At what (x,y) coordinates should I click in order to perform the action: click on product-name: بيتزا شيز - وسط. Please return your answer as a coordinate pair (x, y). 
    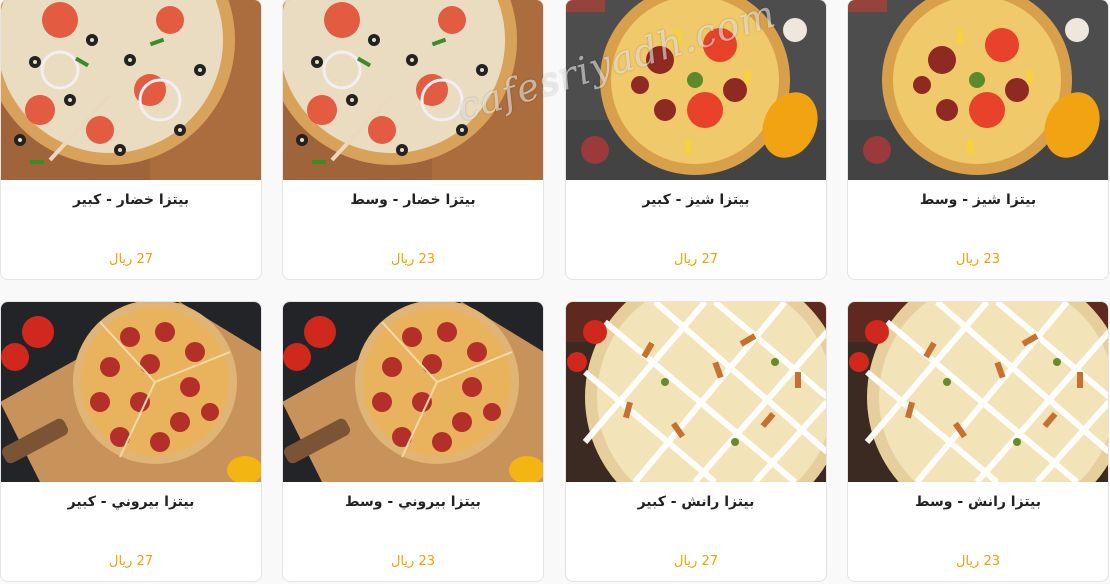
    Looking at the image, I should click on (978, 200).